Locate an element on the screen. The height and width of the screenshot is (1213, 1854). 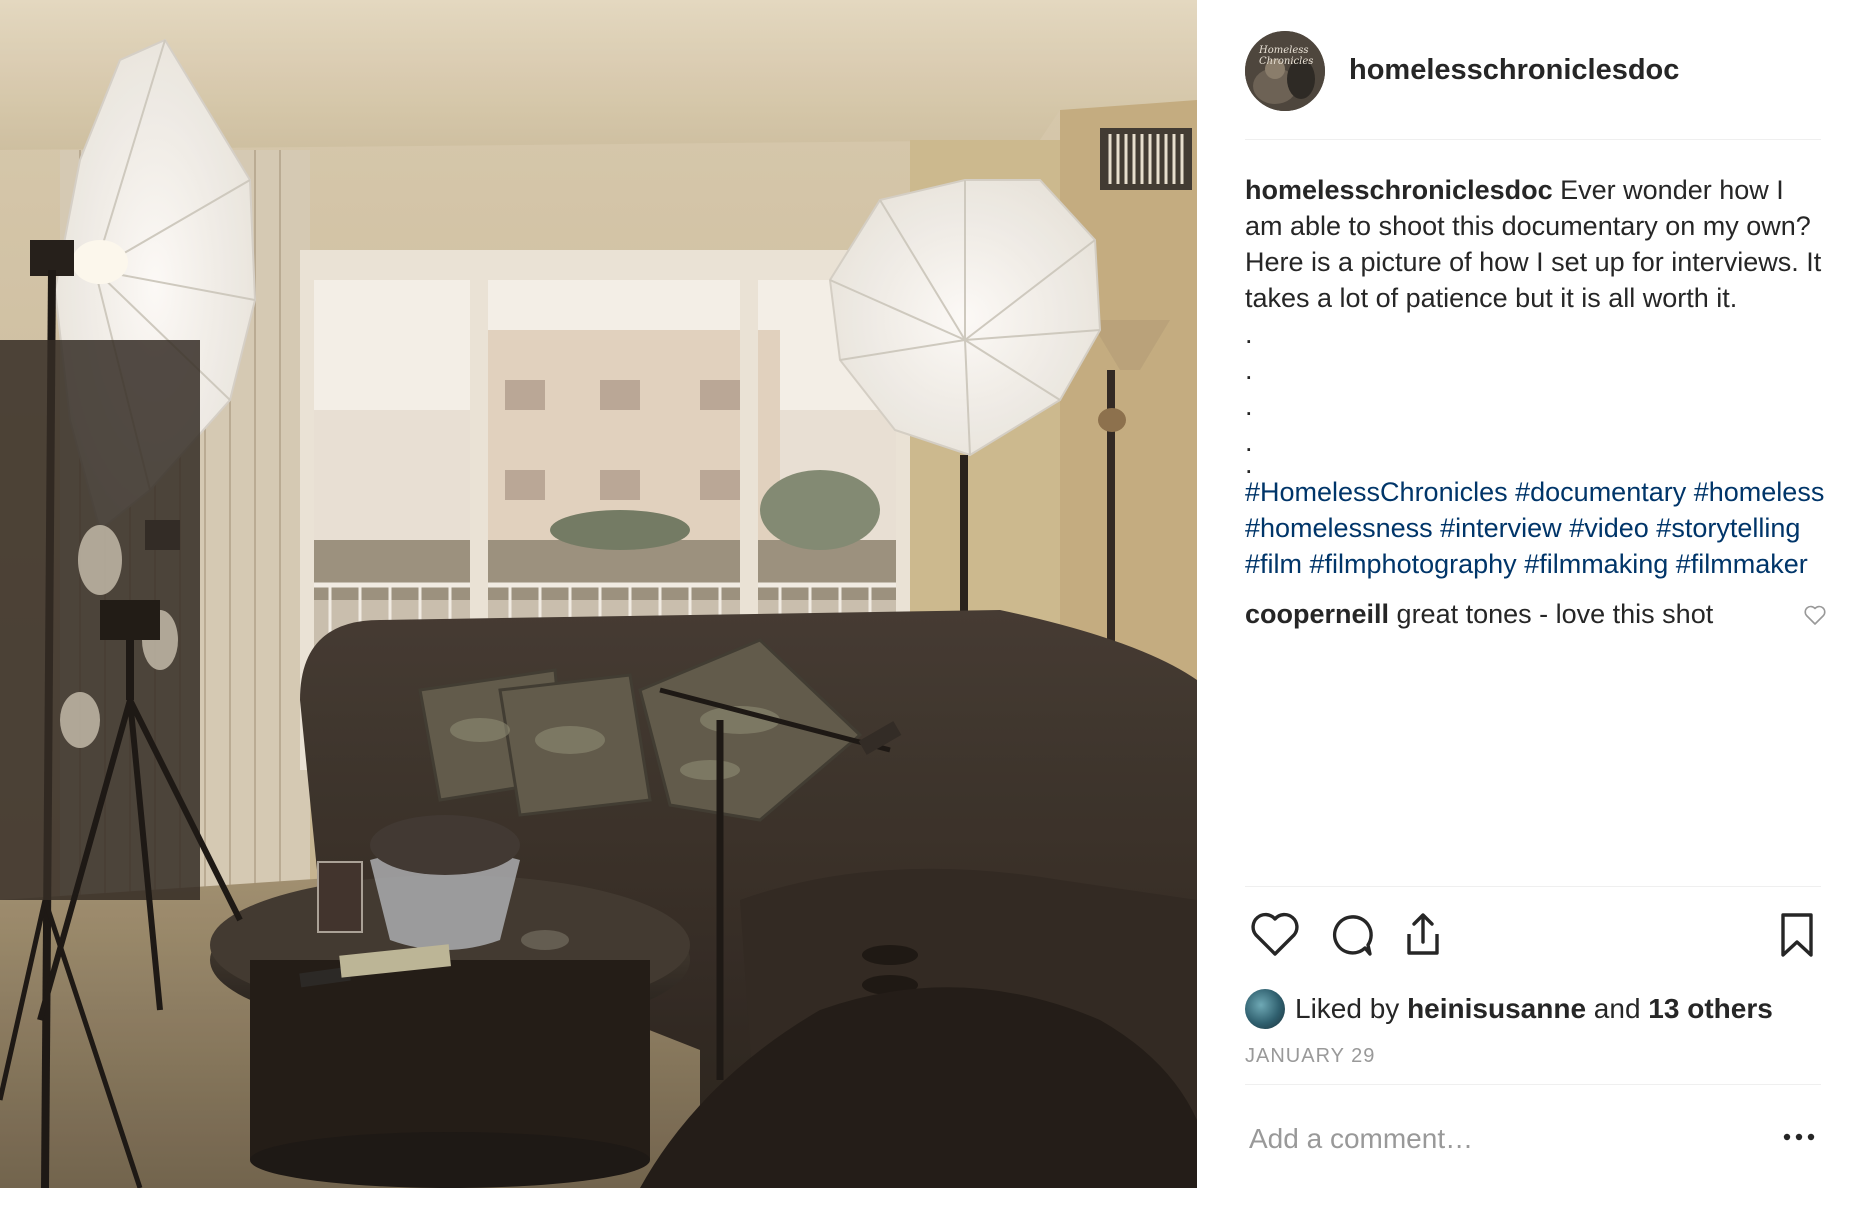
likes-prefix: Liked by is located at coordinates (1347, 1008).